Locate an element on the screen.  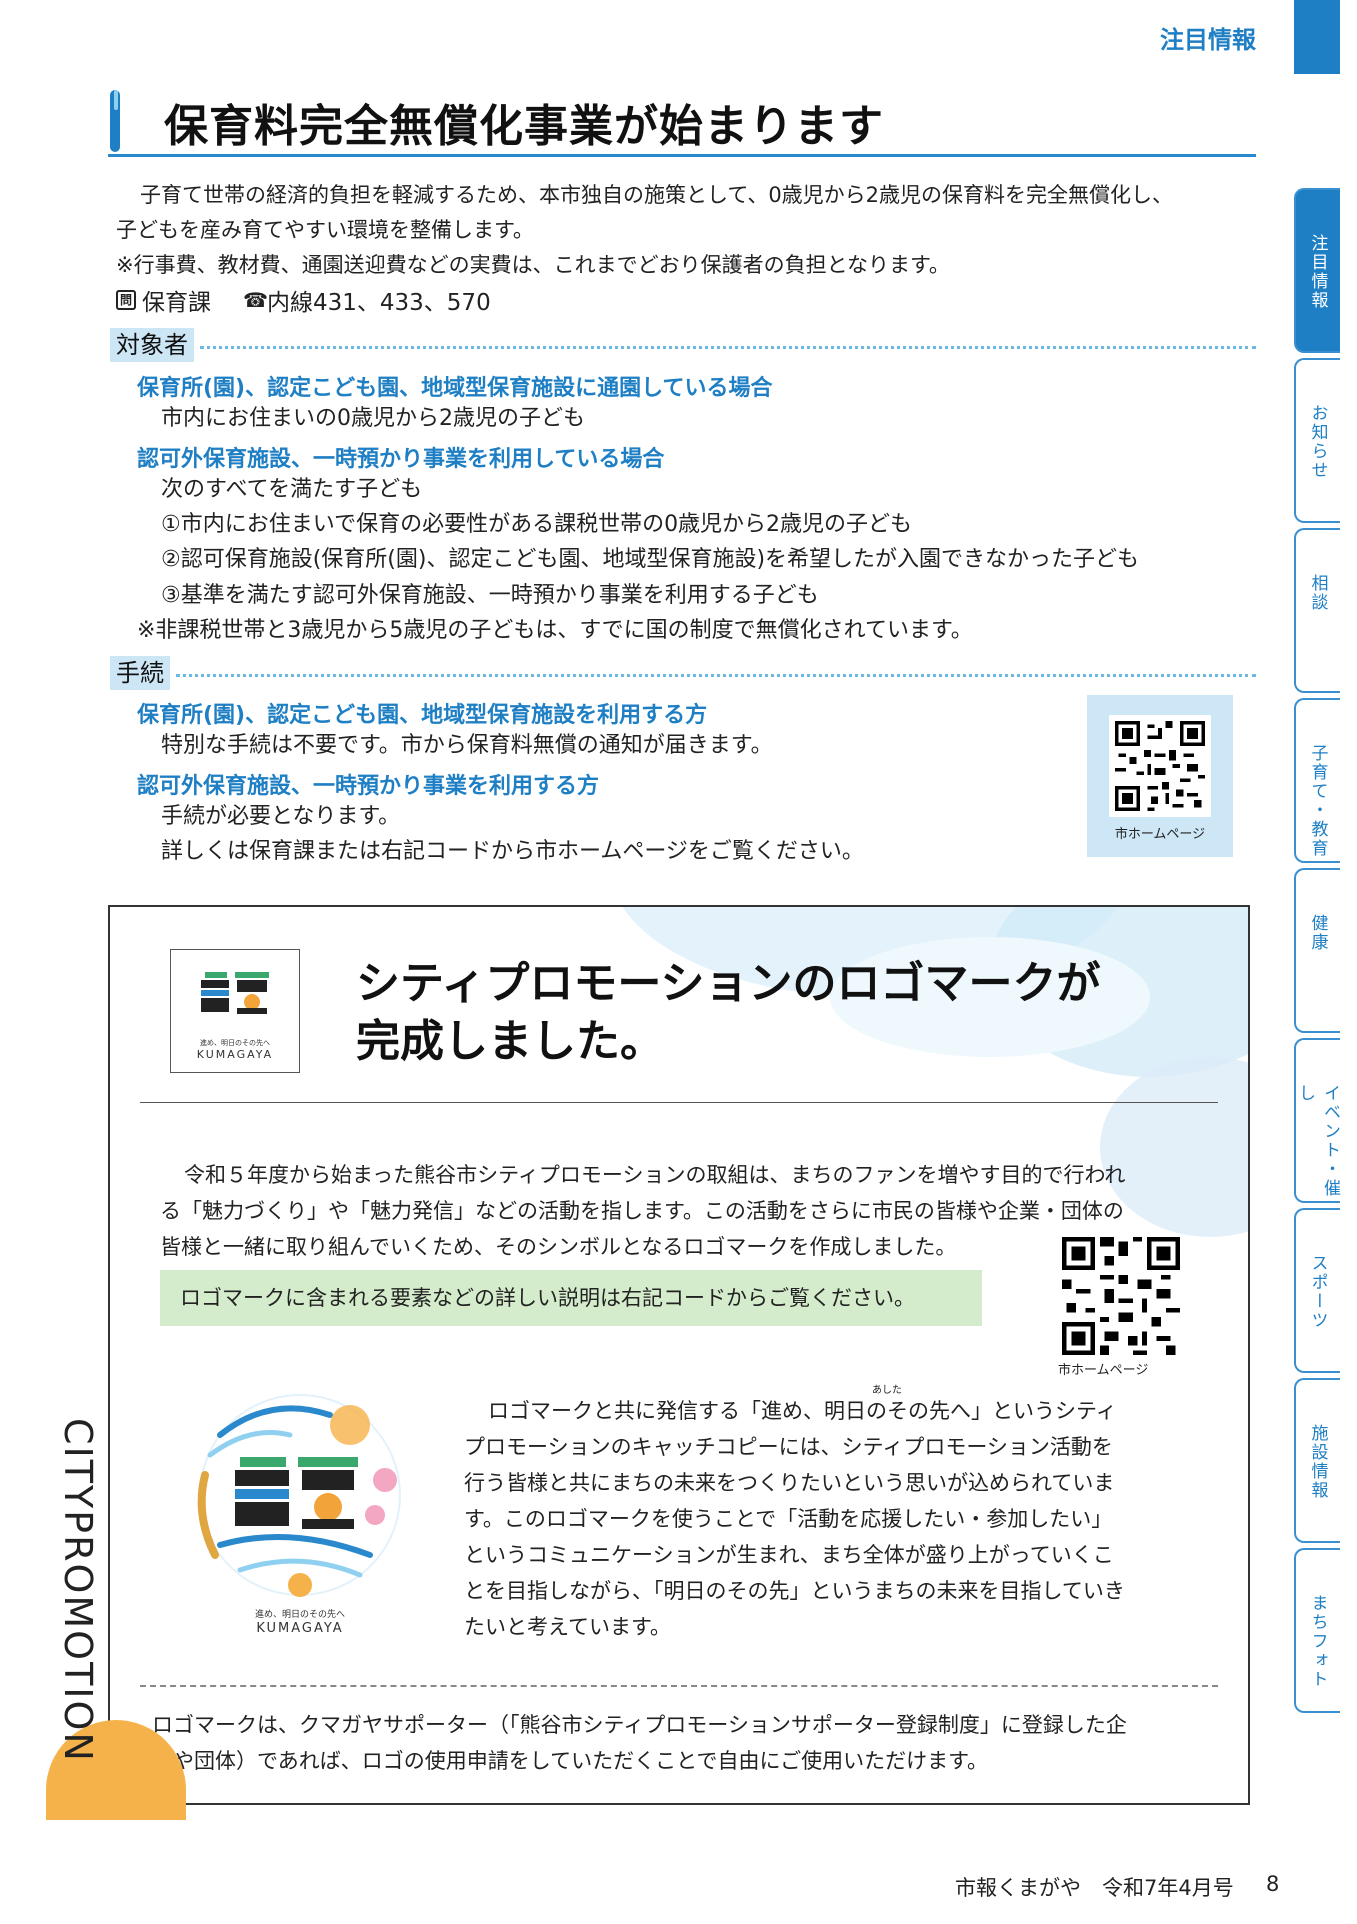
procedure-case2-heading: 認可外保育施設、一時預かり事業を利用する方 is located at coordinates (368, 786).